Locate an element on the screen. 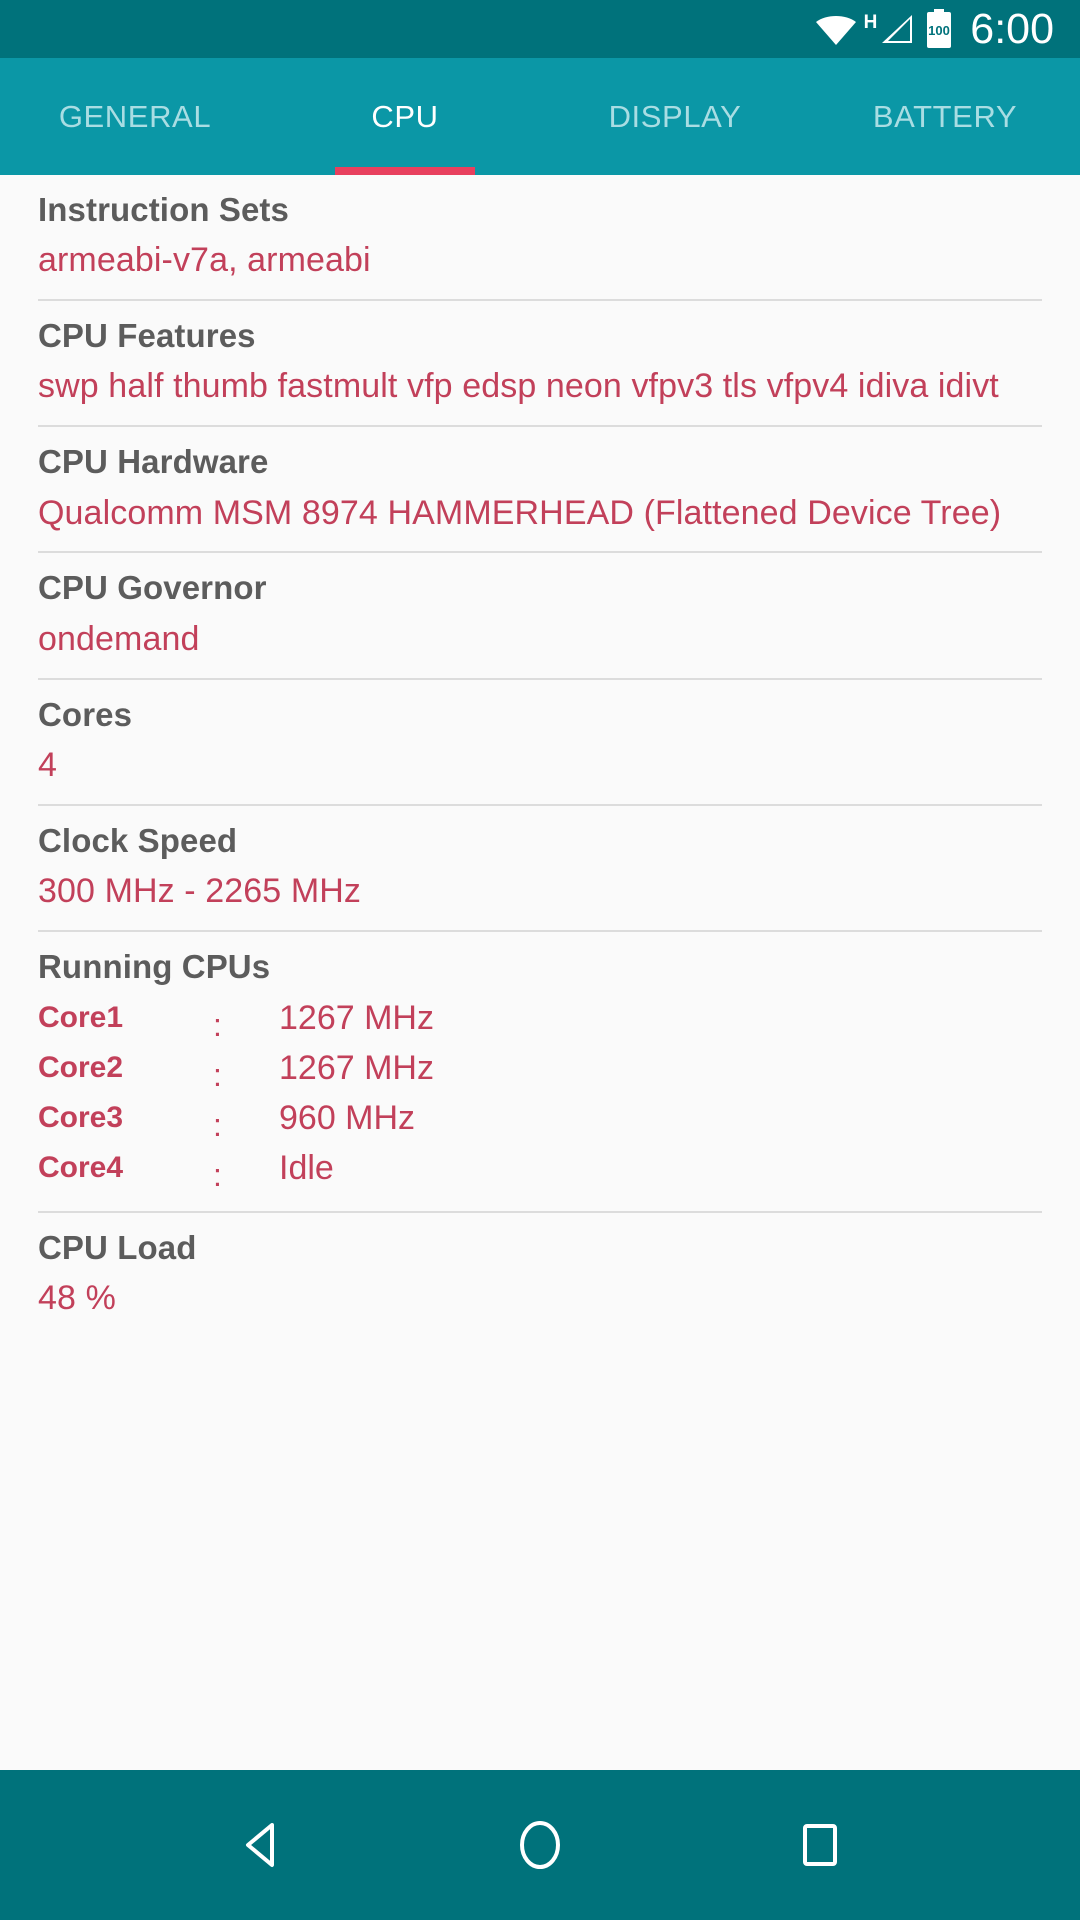 This screenshot has width=1080, height=1920. row-value: 4 is located at coordinates (48, 764).